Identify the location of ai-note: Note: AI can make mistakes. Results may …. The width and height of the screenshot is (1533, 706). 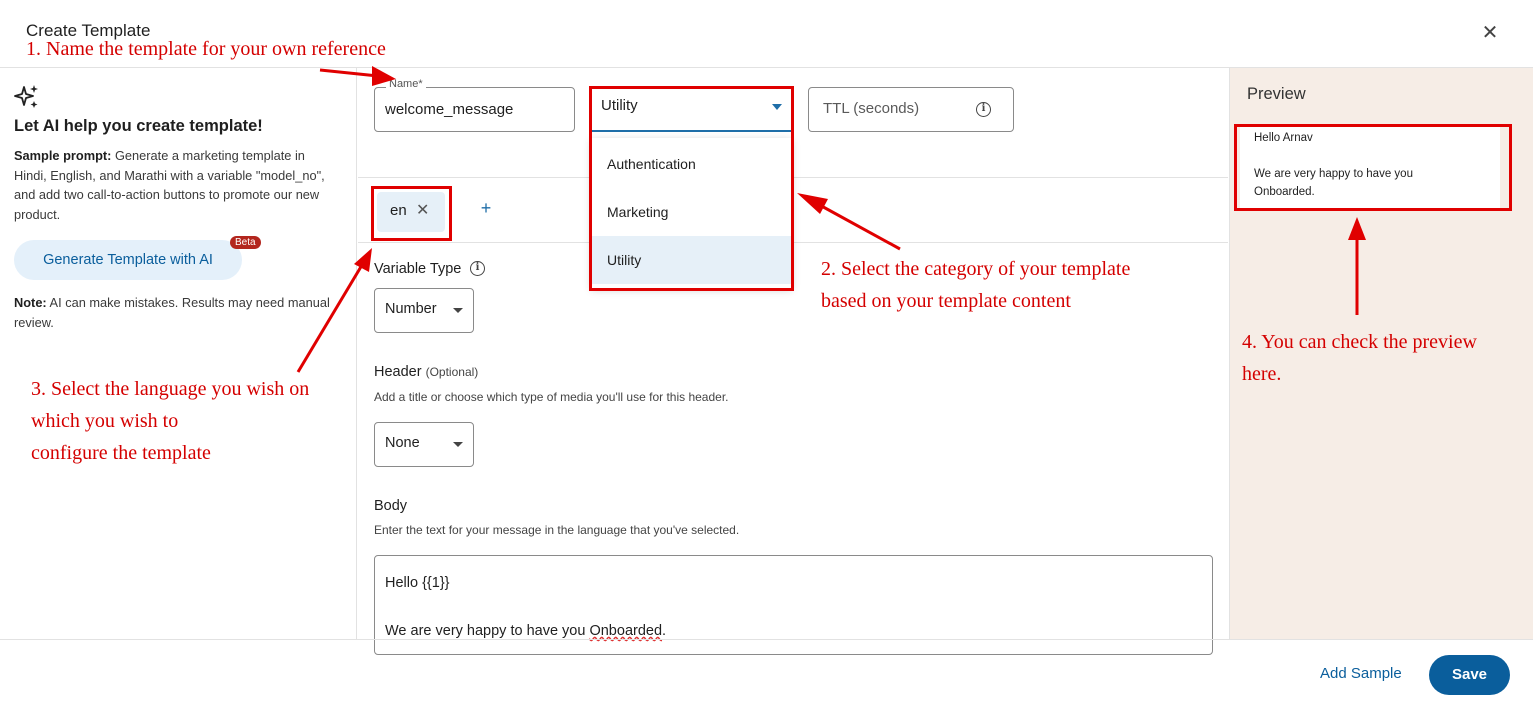
(174, 313).